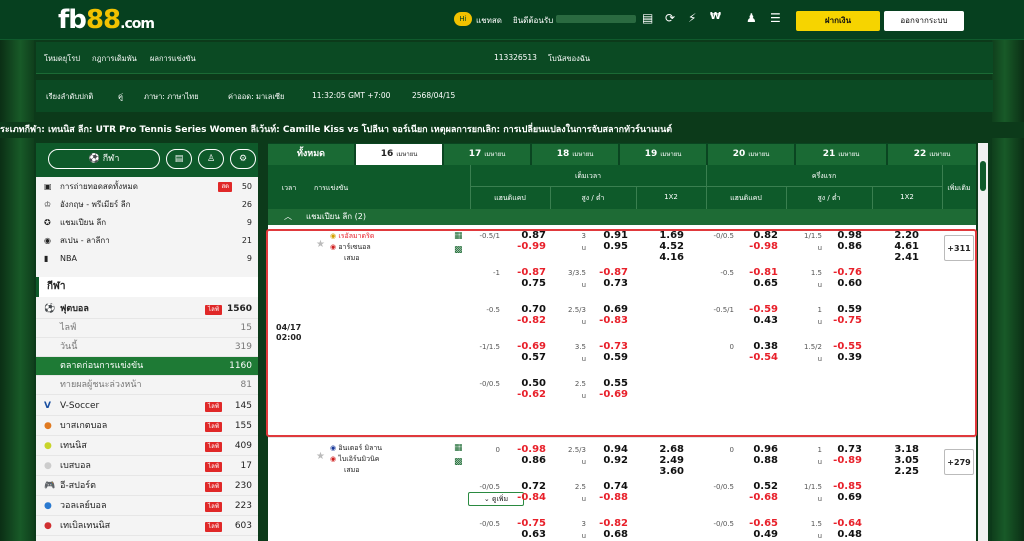  Describe the element at coordinates (671, 246) in the screenshot. I see `match1-odds-cell: 4.52` at that location.